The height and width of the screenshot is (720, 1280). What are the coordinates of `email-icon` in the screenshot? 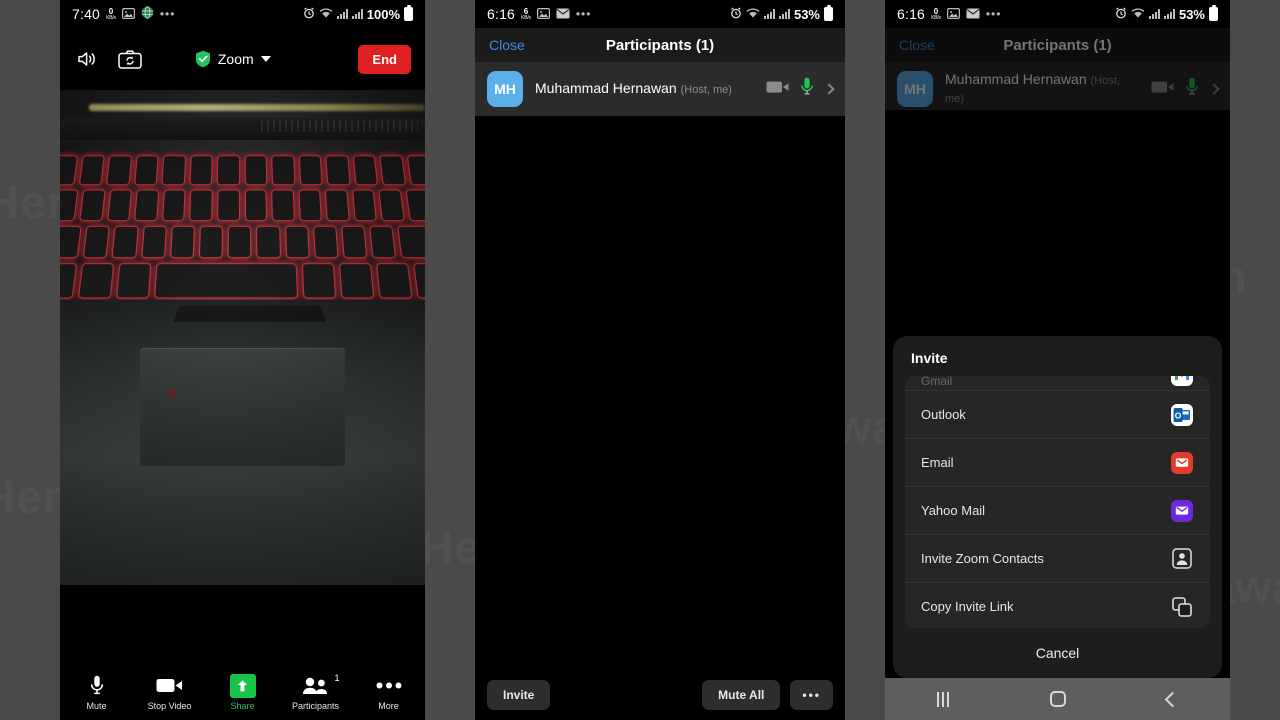 It's located at (1182, 463).